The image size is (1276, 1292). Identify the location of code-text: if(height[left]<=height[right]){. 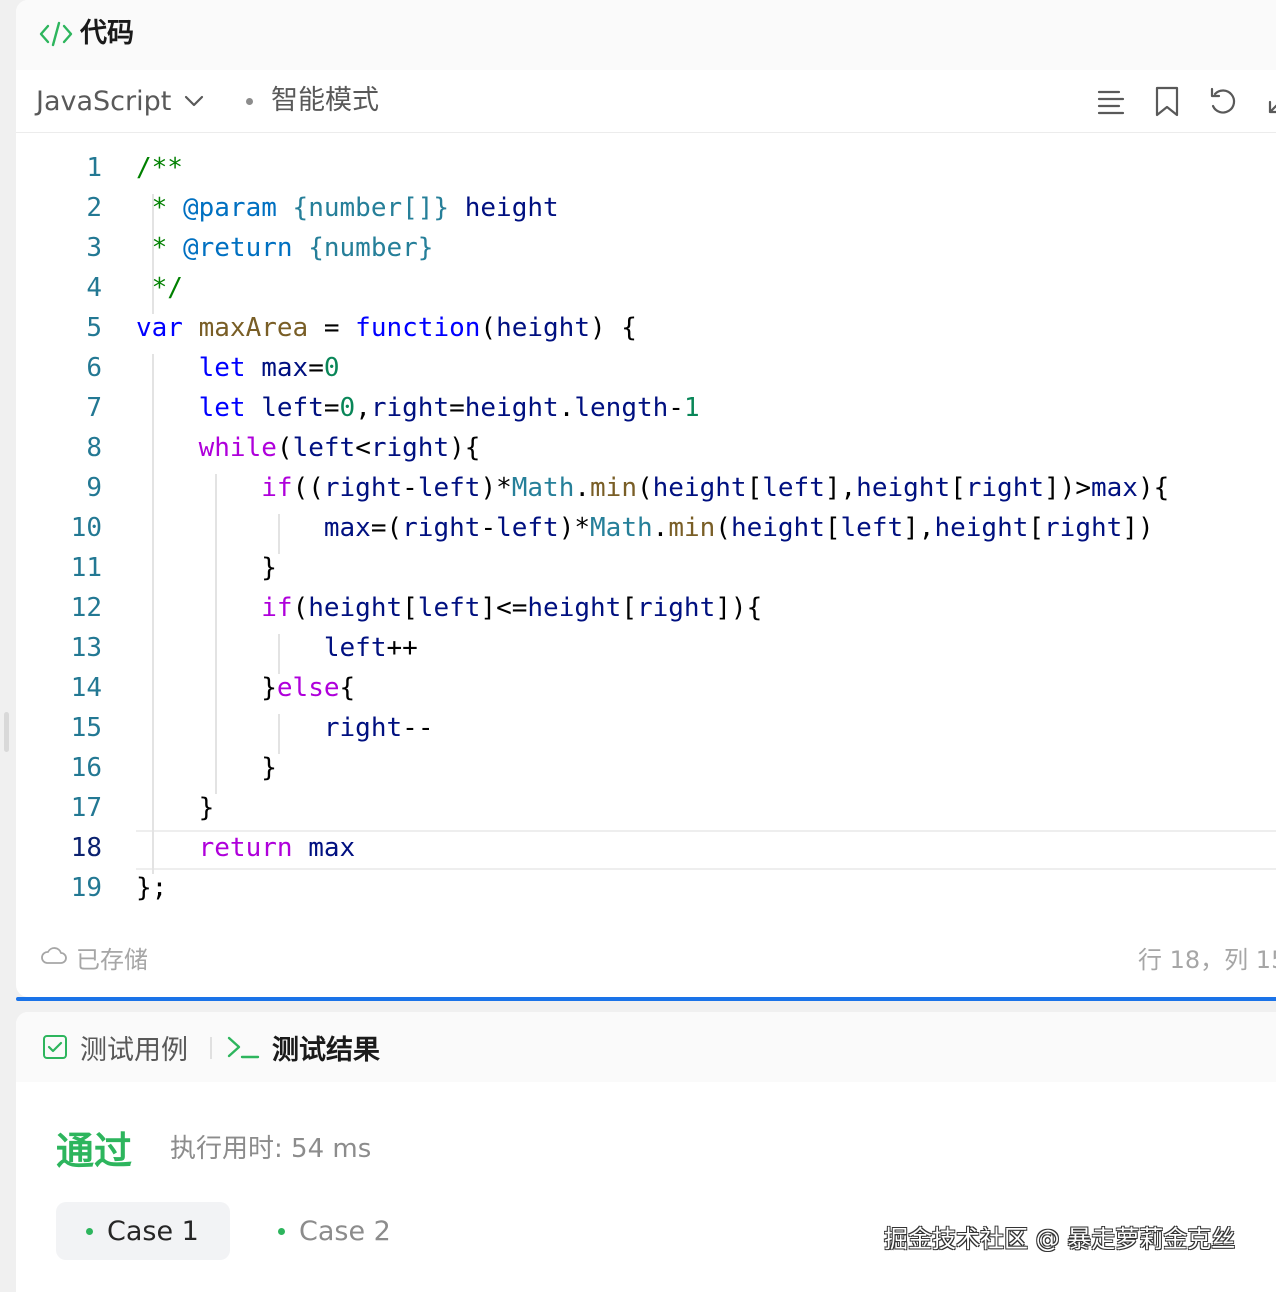
(512, 608).